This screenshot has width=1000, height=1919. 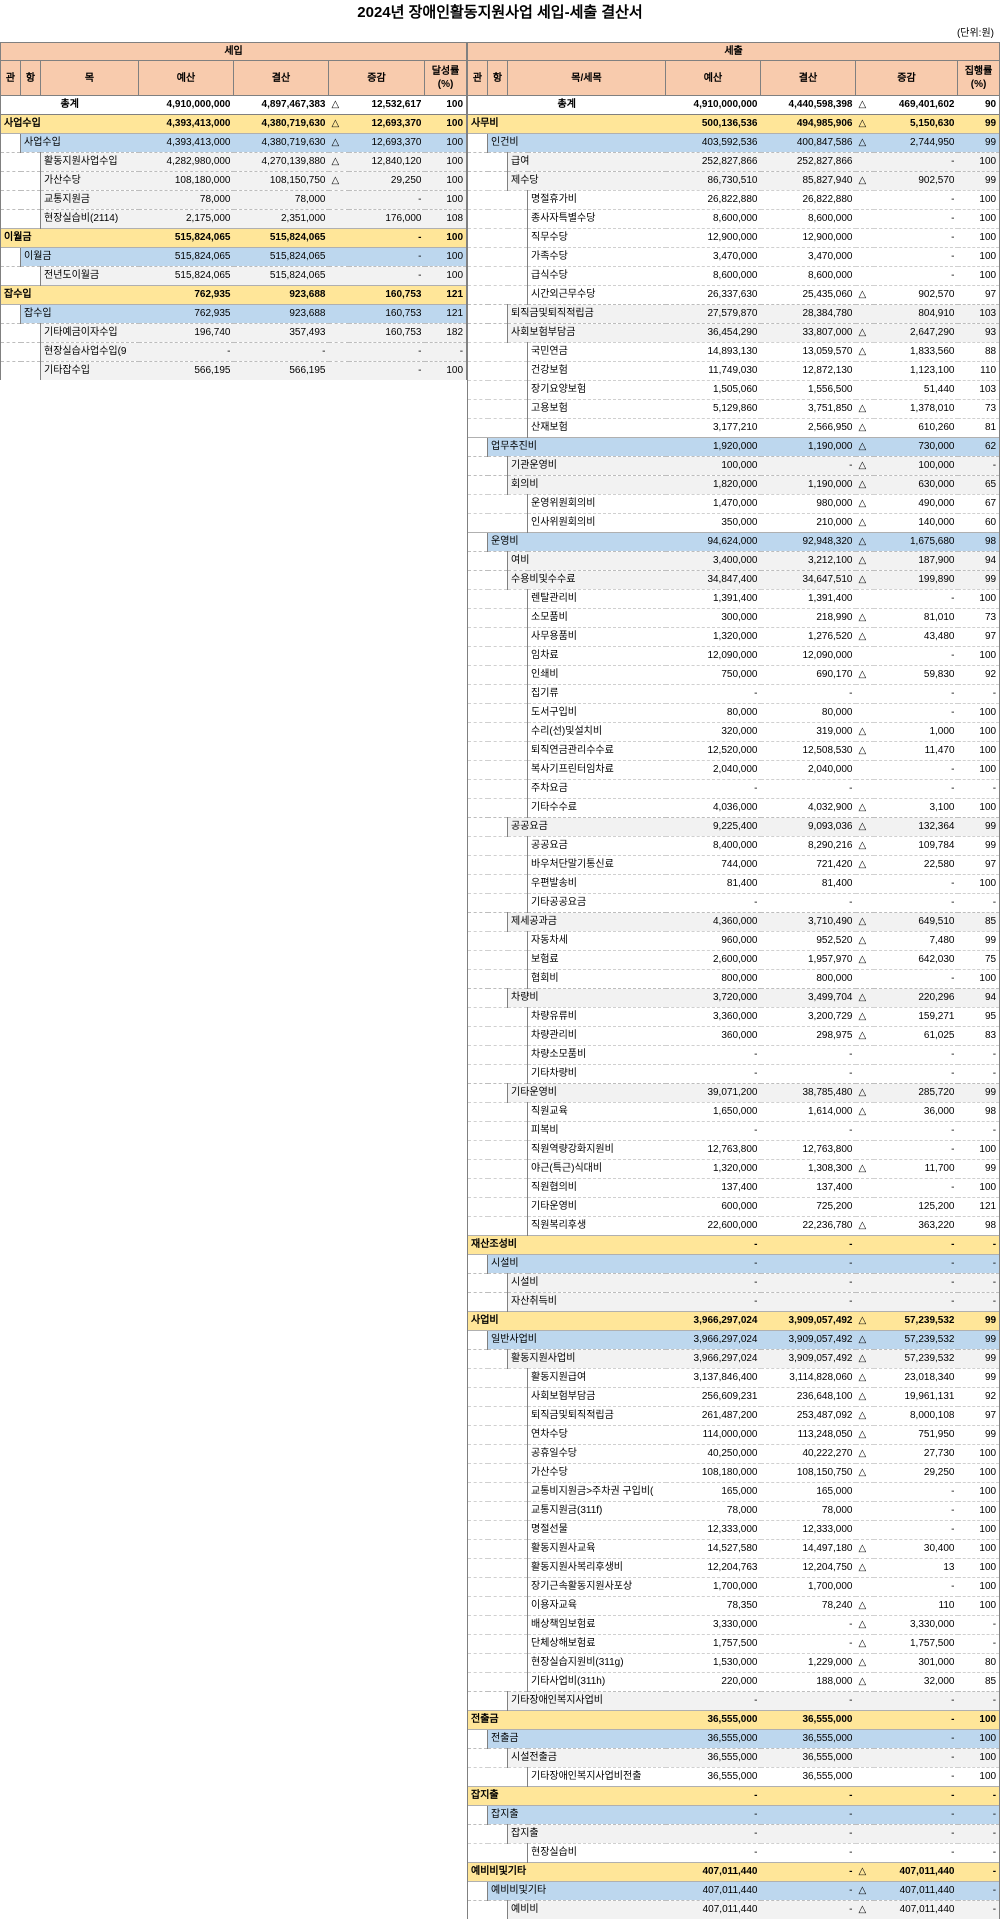 What do you see at coordinates (808, 827) in the screenshot?
I see `row-settle: 9,093,036` at bounding box center [808, 827].